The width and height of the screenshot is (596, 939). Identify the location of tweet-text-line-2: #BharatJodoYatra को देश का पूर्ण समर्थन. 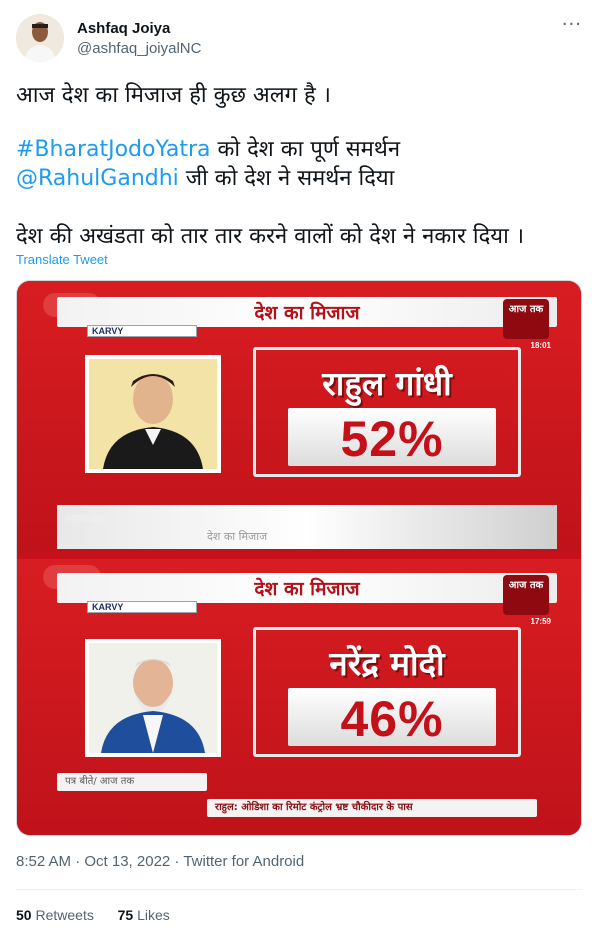
(208, 150).